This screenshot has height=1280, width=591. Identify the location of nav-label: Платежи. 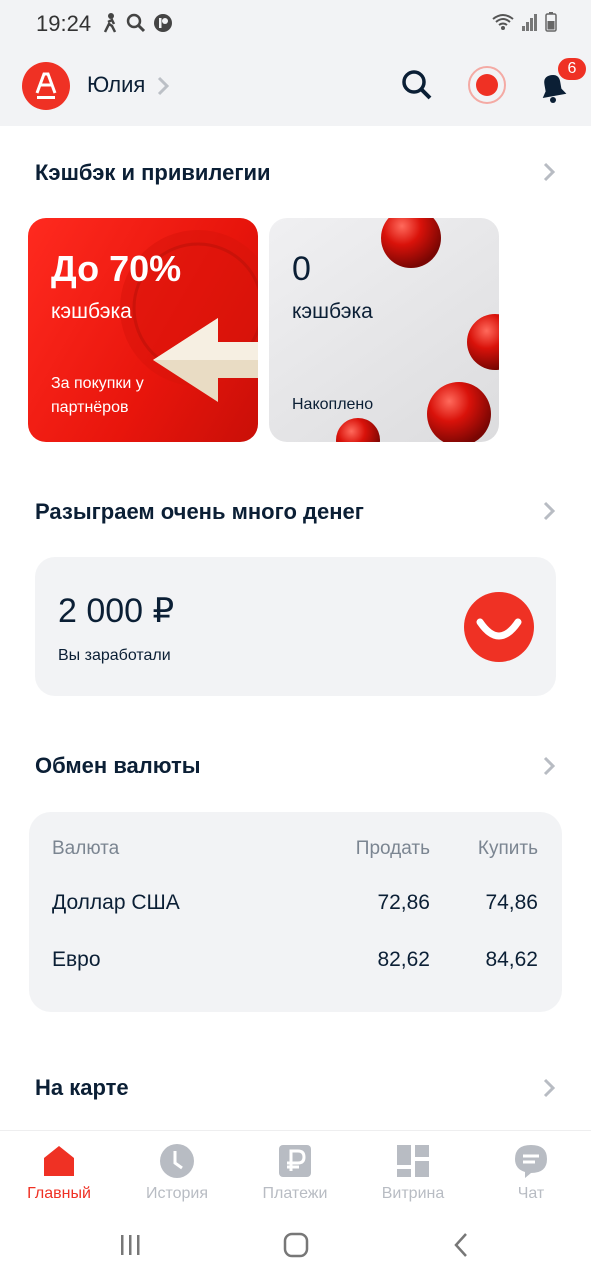
(295, 1193).